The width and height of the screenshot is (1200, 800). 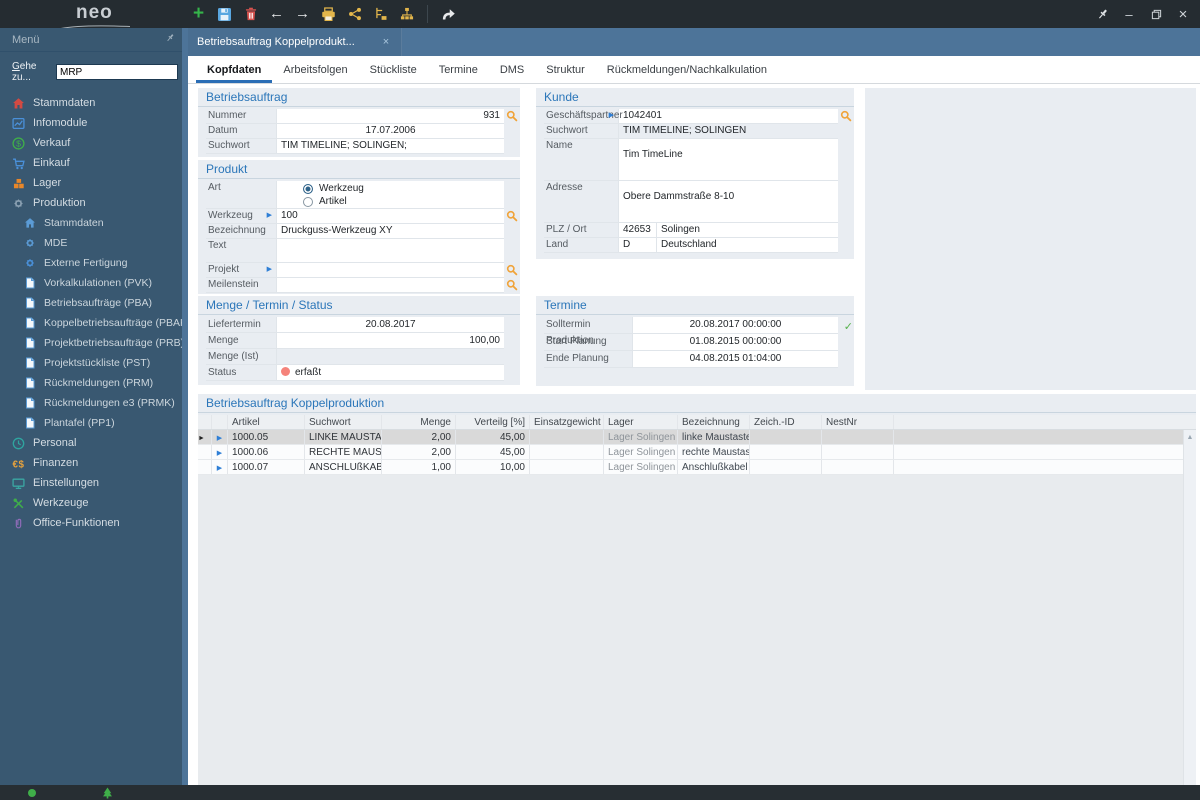 What do you see at coordinates (285, 371) in the screenshot?
I see `status-dot-icon` at bounding box center [285, 371].